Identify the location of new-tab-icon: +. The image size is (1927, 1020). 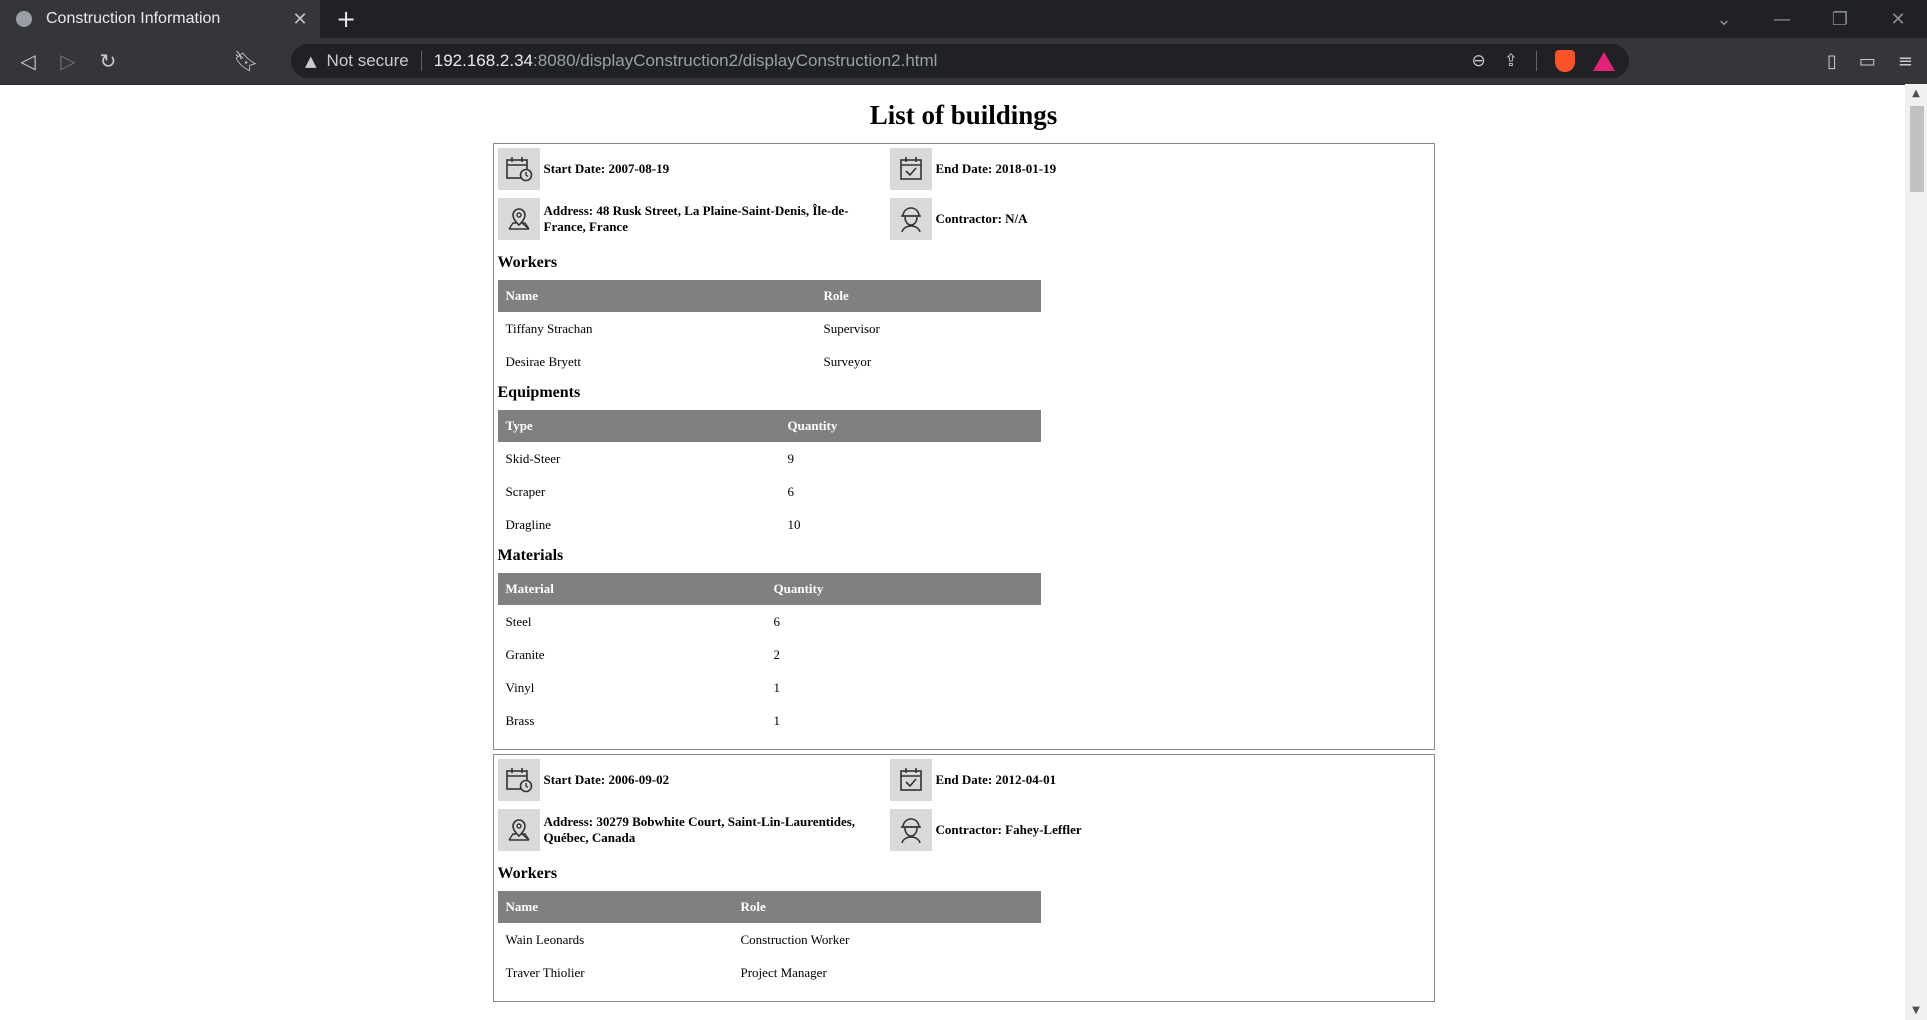
(346, 19).